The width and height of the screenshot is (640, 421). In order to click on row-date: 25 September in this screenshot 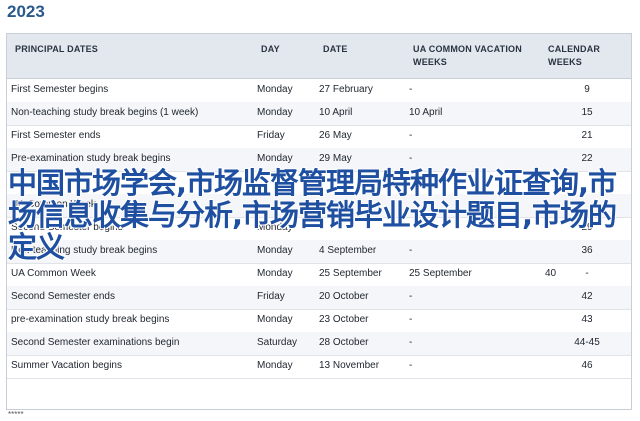, I will do `click(350, 273)`.